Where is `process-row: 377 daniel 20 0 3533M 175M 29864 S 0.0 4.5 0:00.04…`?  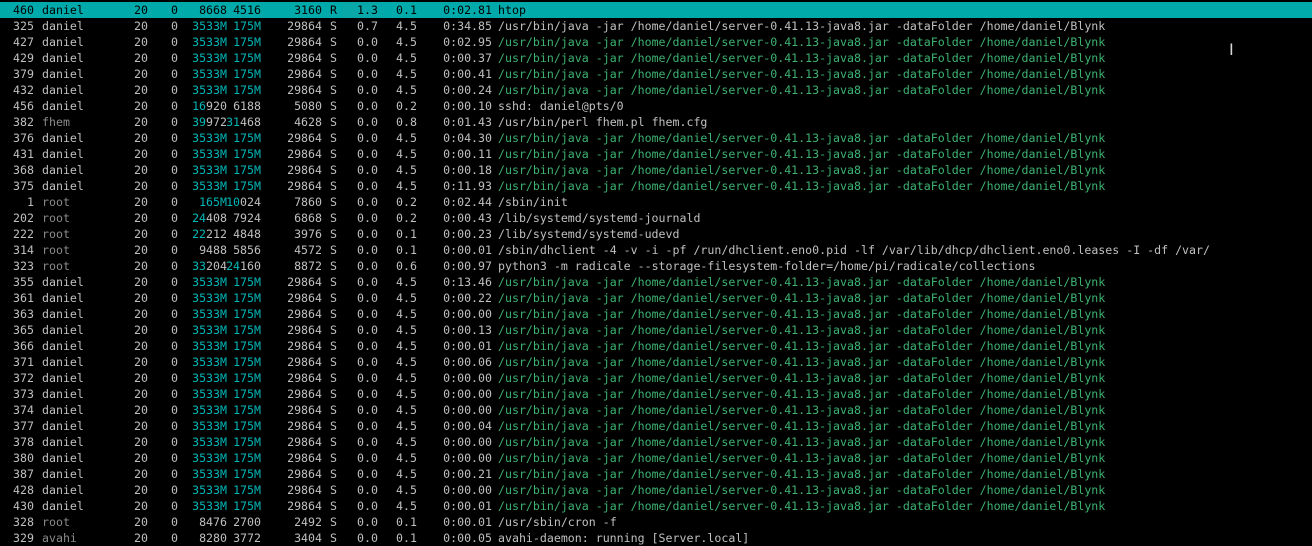
process-row: 377 daniel 20 0 3533M 175M 29864 S 0.0 4.5 0:00.04… is located at coordinates (656, 426).